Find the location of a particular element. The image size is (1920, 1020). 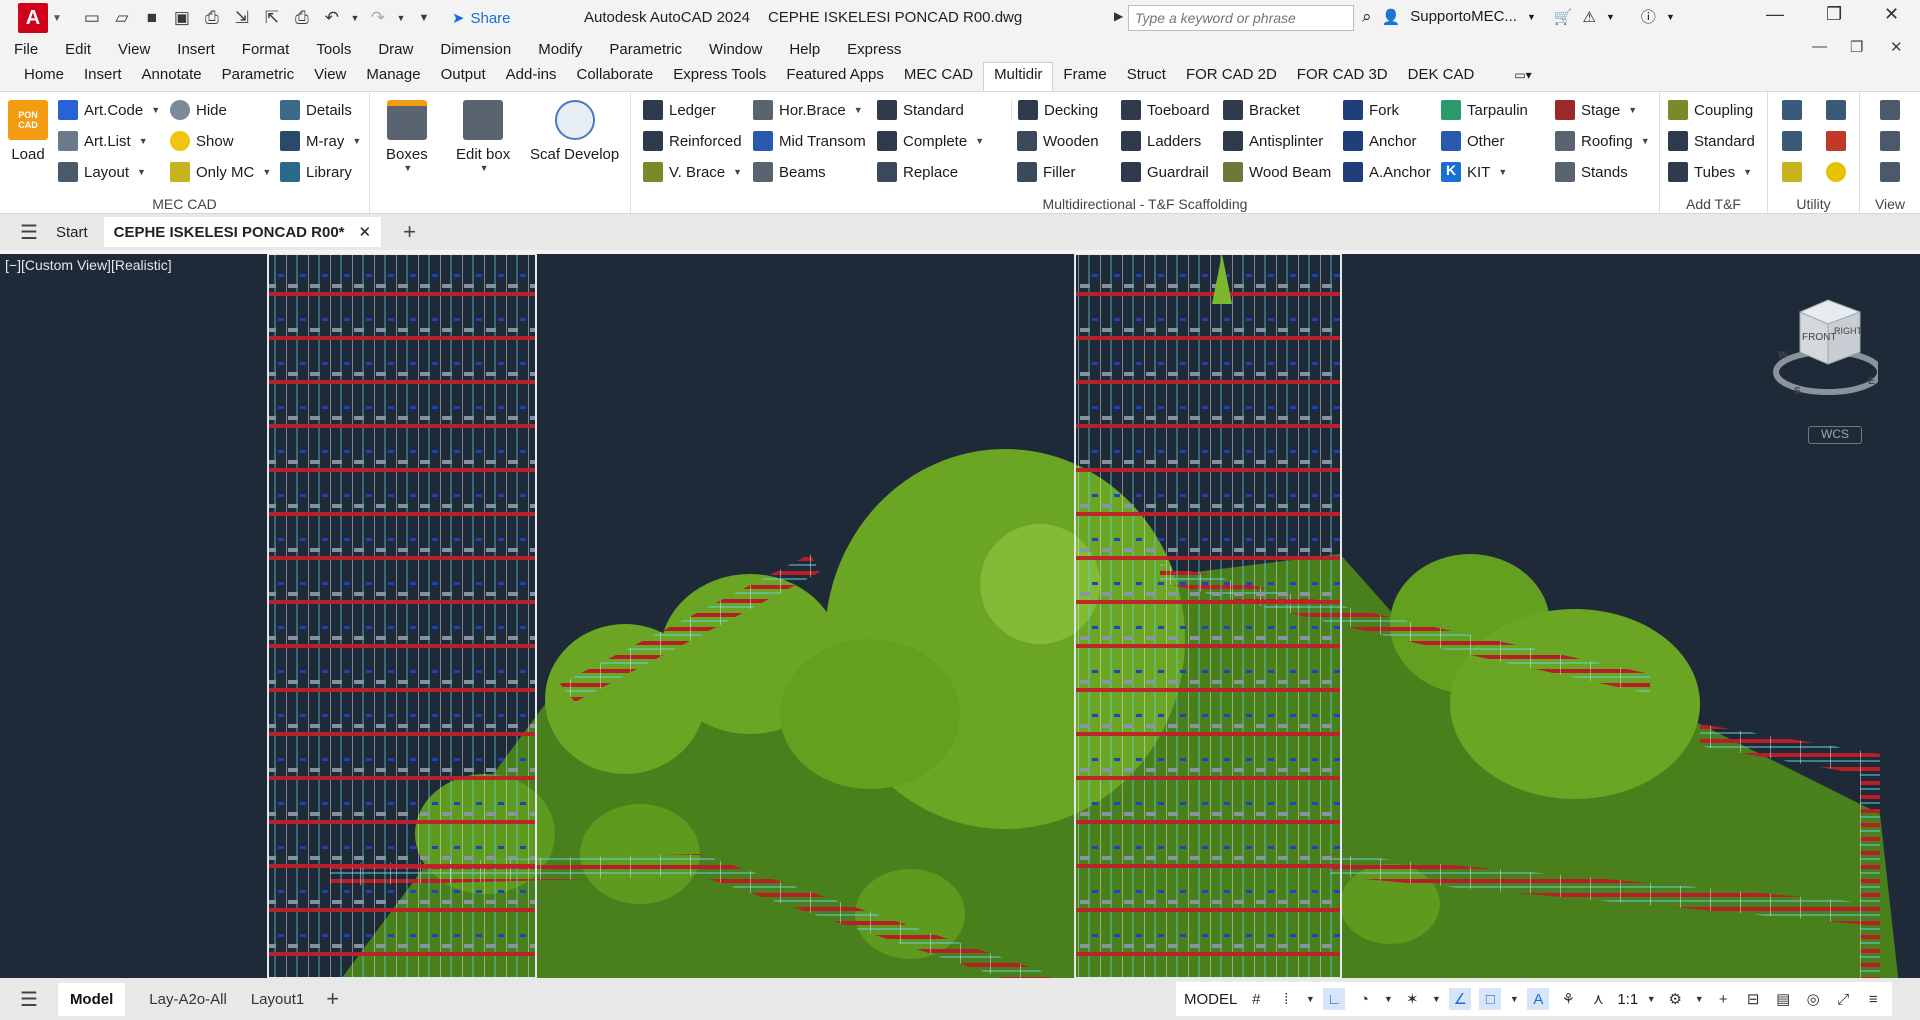

scaf-develop-button: Scaf Develop is located at coordinates (574, 131).